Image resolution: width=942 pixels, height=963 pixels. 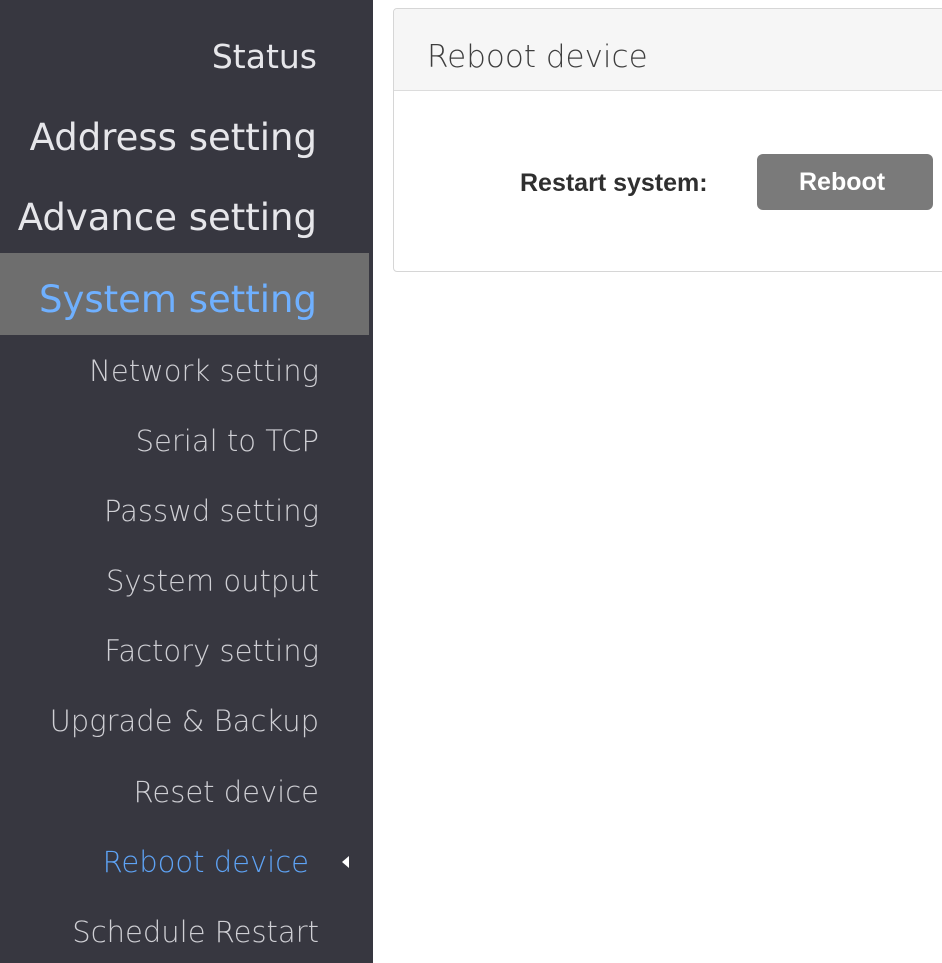 What do you see at coordinates (537, 57) in the screenshot?
I see `panel-title: Reboot device` at bounding box center [537, 57].